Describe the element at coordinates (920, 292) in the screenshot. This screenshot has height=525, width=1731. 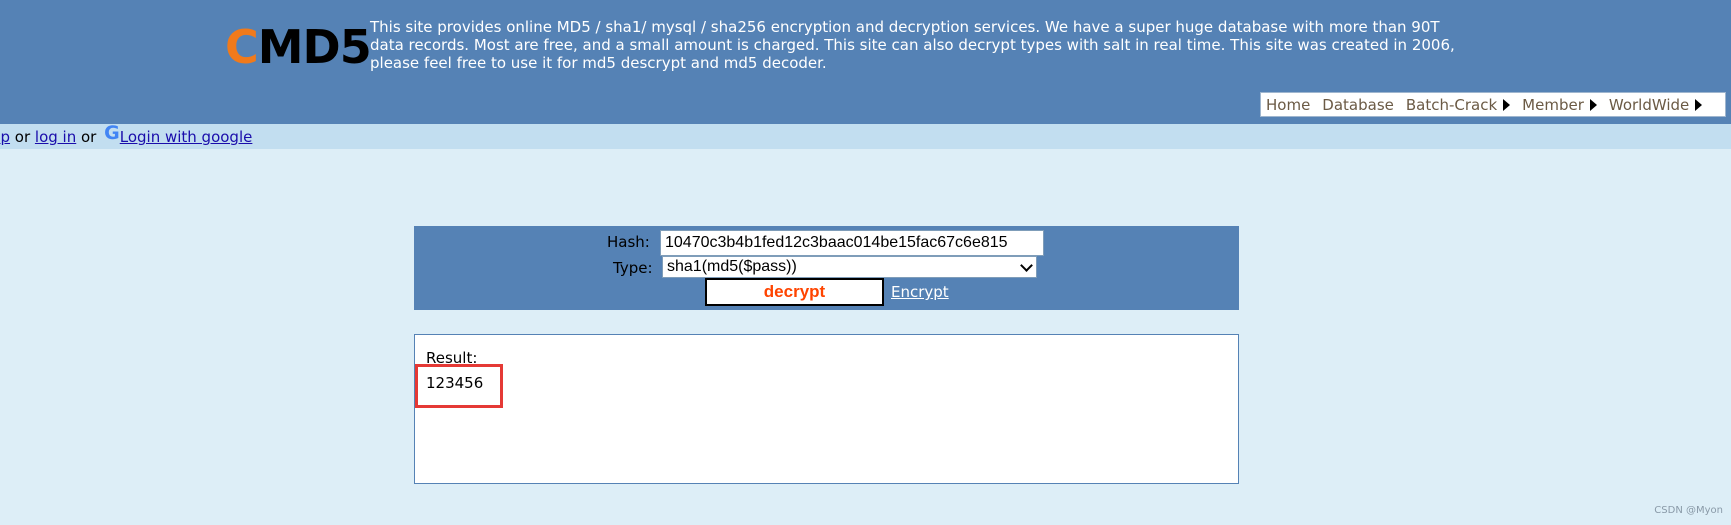
I see `encrypt-link: Encrypt` at that location.